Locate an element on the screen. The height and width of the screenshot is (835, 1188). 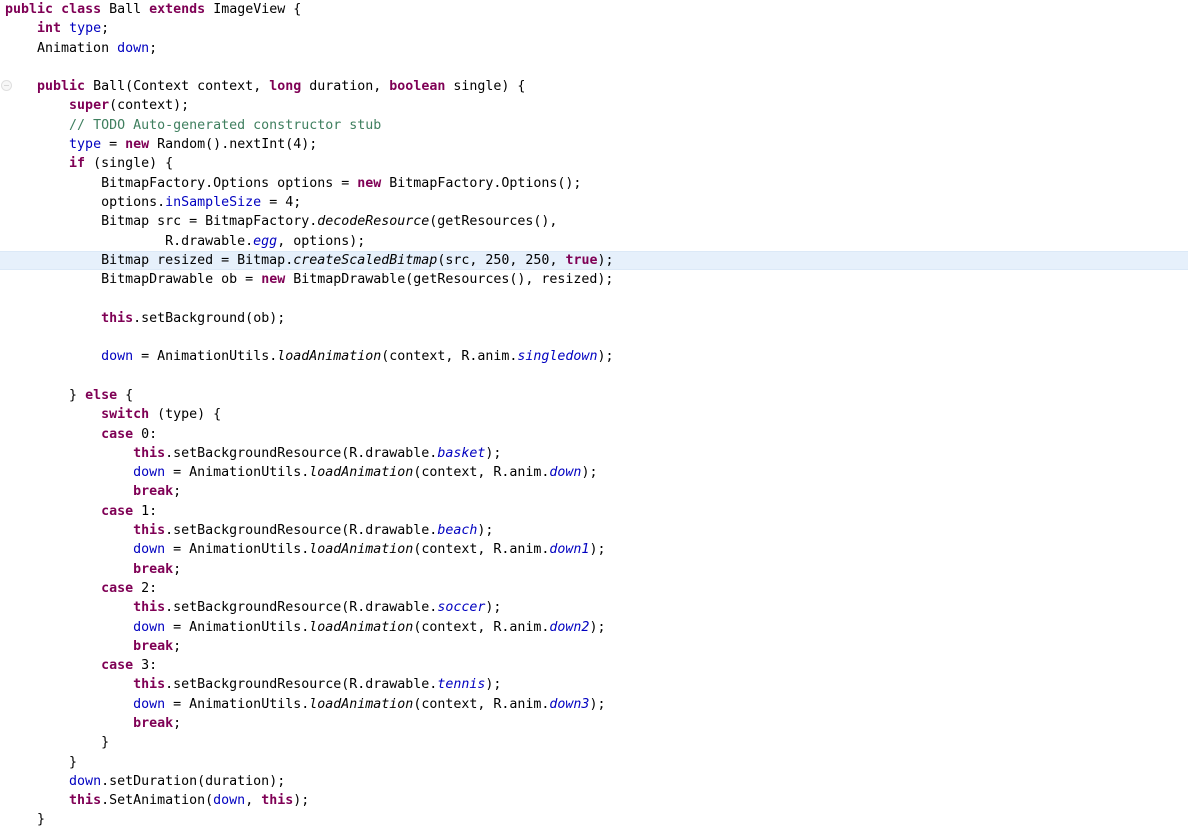
token-plain: BitmapDrawable ob = is located at coordinates (133, 280).